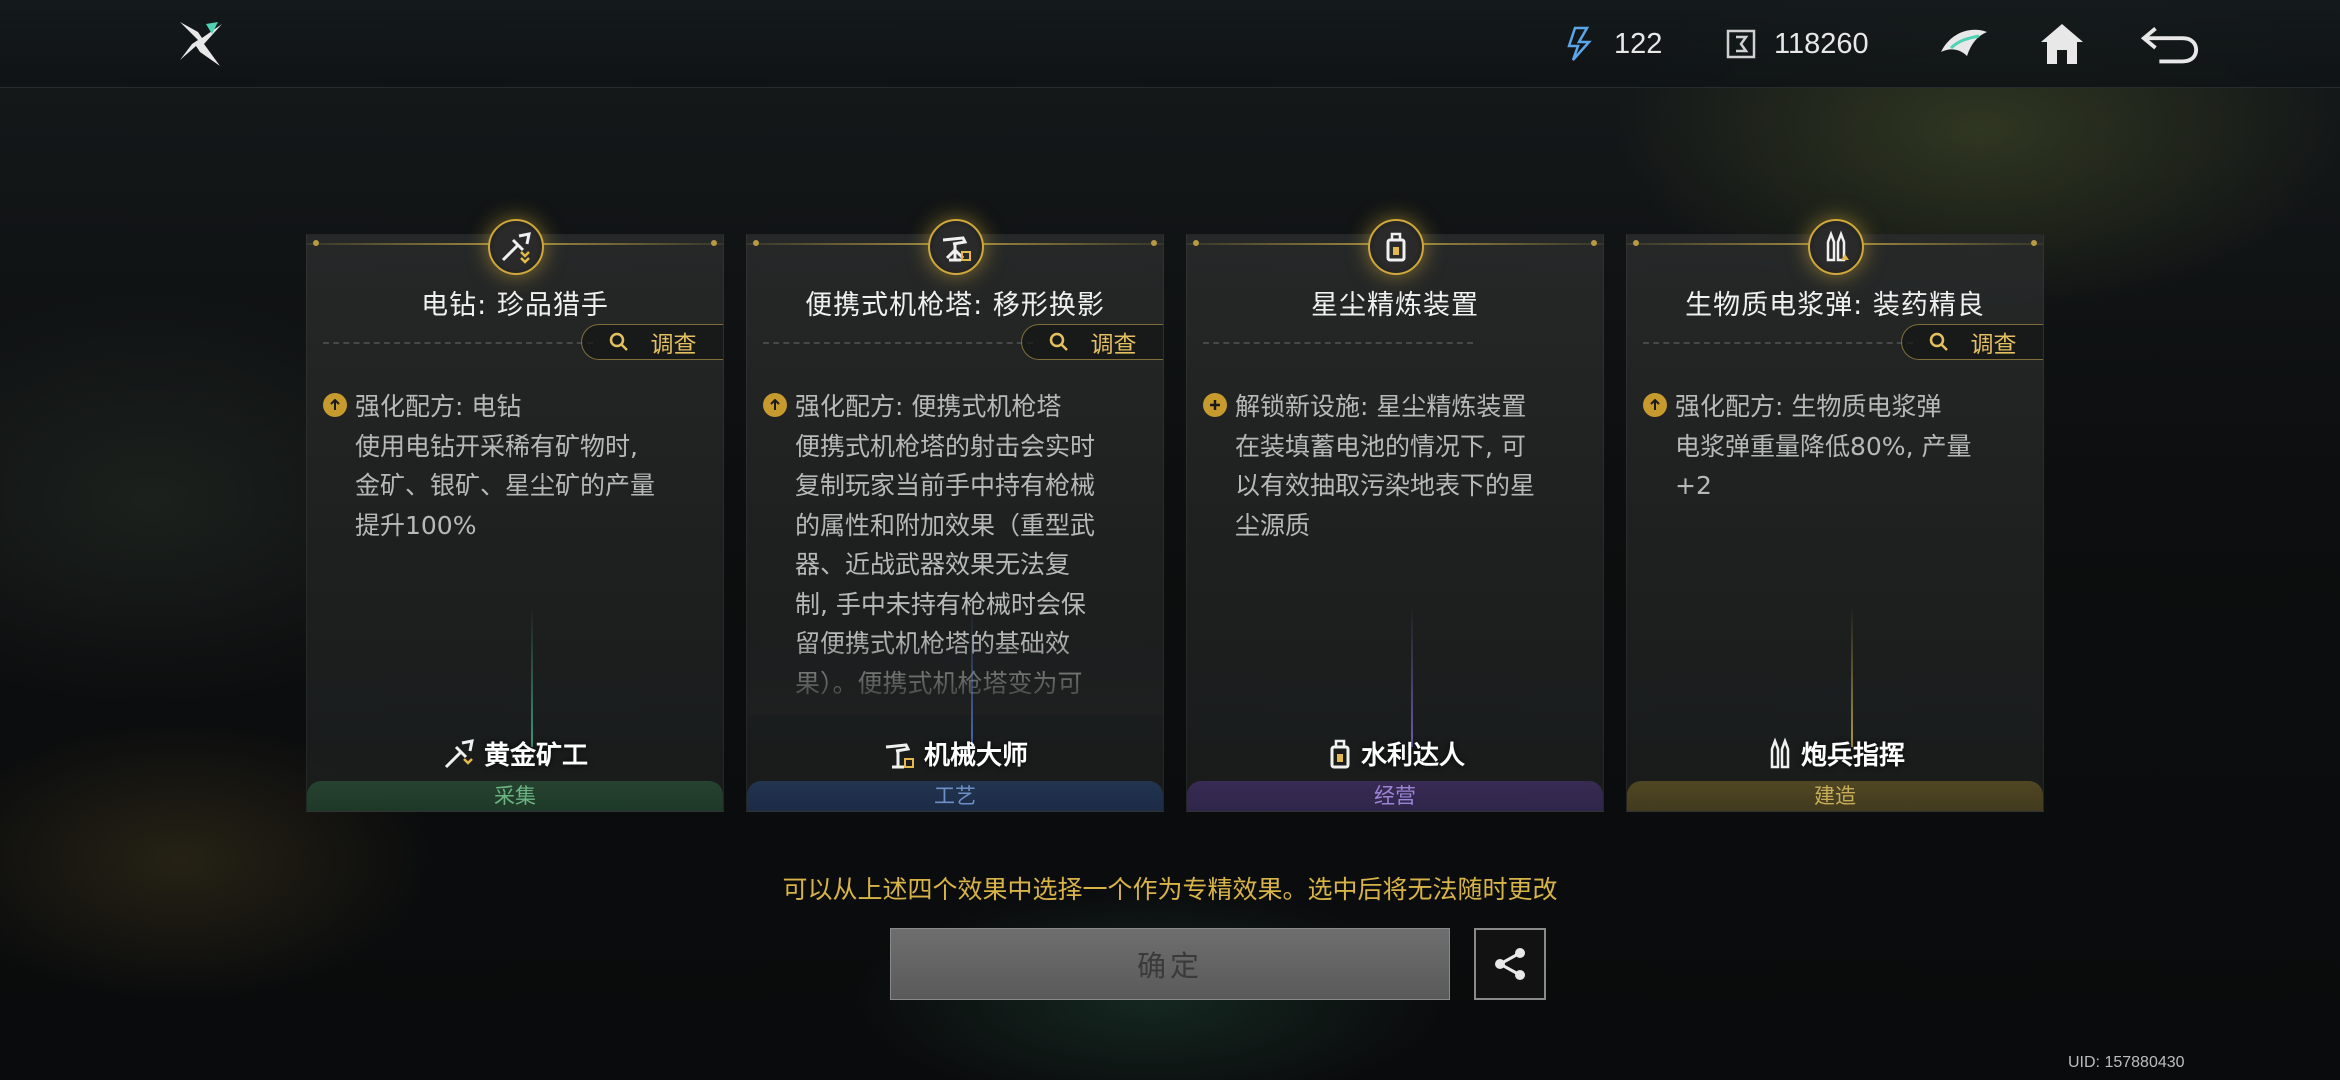 The image size is (2340, 1080). Describe the element at coordinates (1412, 756) in the screenshot. I see `role-name: 水利达人` at that location.